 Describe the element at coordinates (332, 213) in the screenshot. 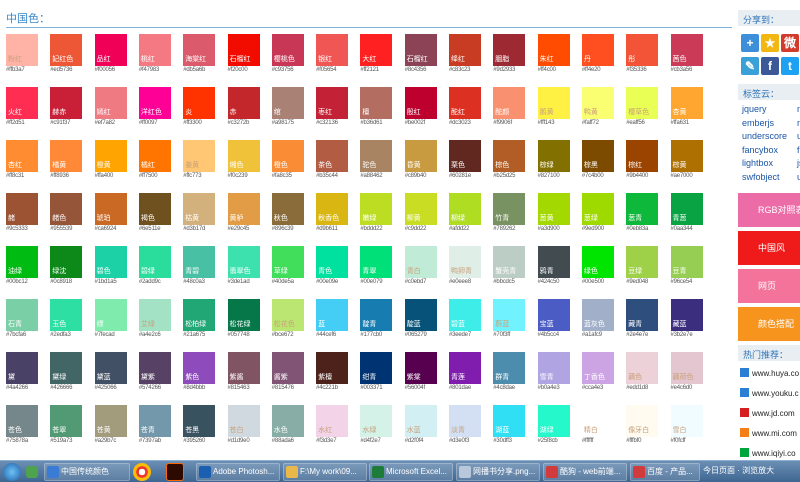

I see `color-swatch: 秋香色 #d9b611` at that location.